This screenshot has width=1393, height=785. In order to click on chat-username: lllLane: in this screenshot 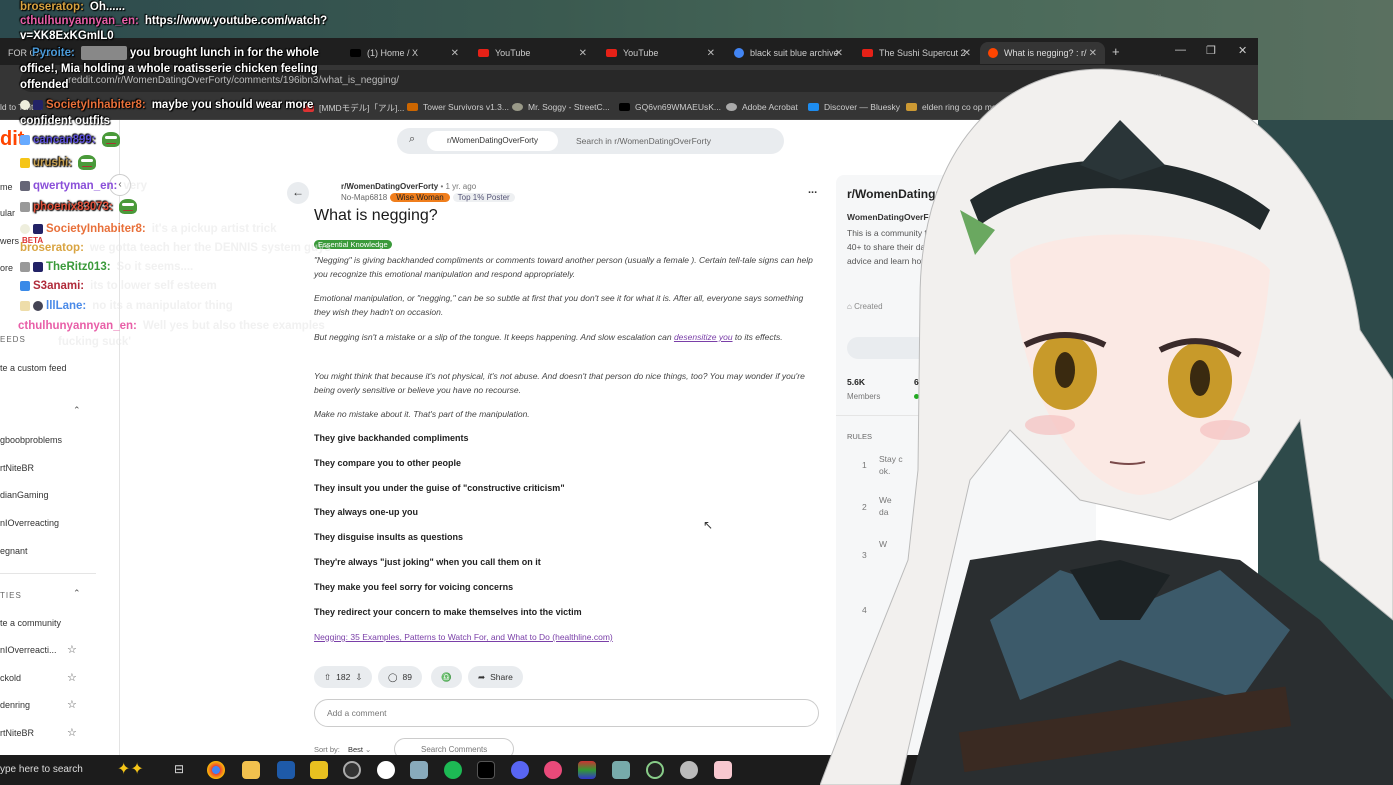, I will do `click(66, 306)`.